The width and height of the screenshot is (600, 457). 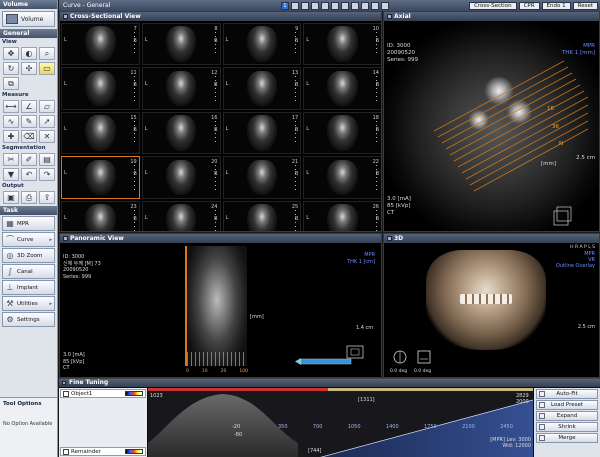 I want to click on cross-section-slice: L 21 B, so click(x=262, y=177).